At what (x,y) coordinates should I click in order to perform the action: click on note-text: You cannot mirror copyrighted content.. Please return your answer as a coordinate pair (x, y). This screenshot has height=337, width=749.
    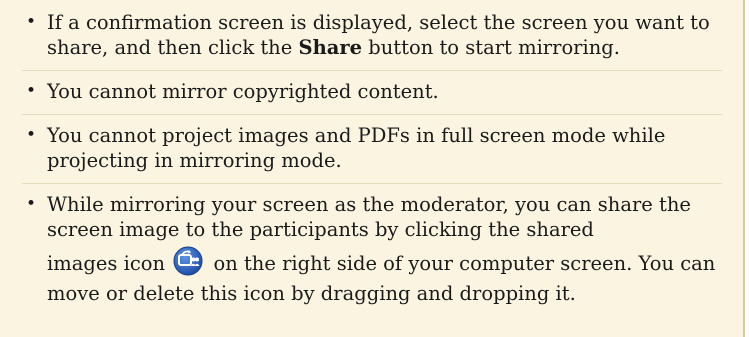
    Looking at the image, I should click on (243, 91).